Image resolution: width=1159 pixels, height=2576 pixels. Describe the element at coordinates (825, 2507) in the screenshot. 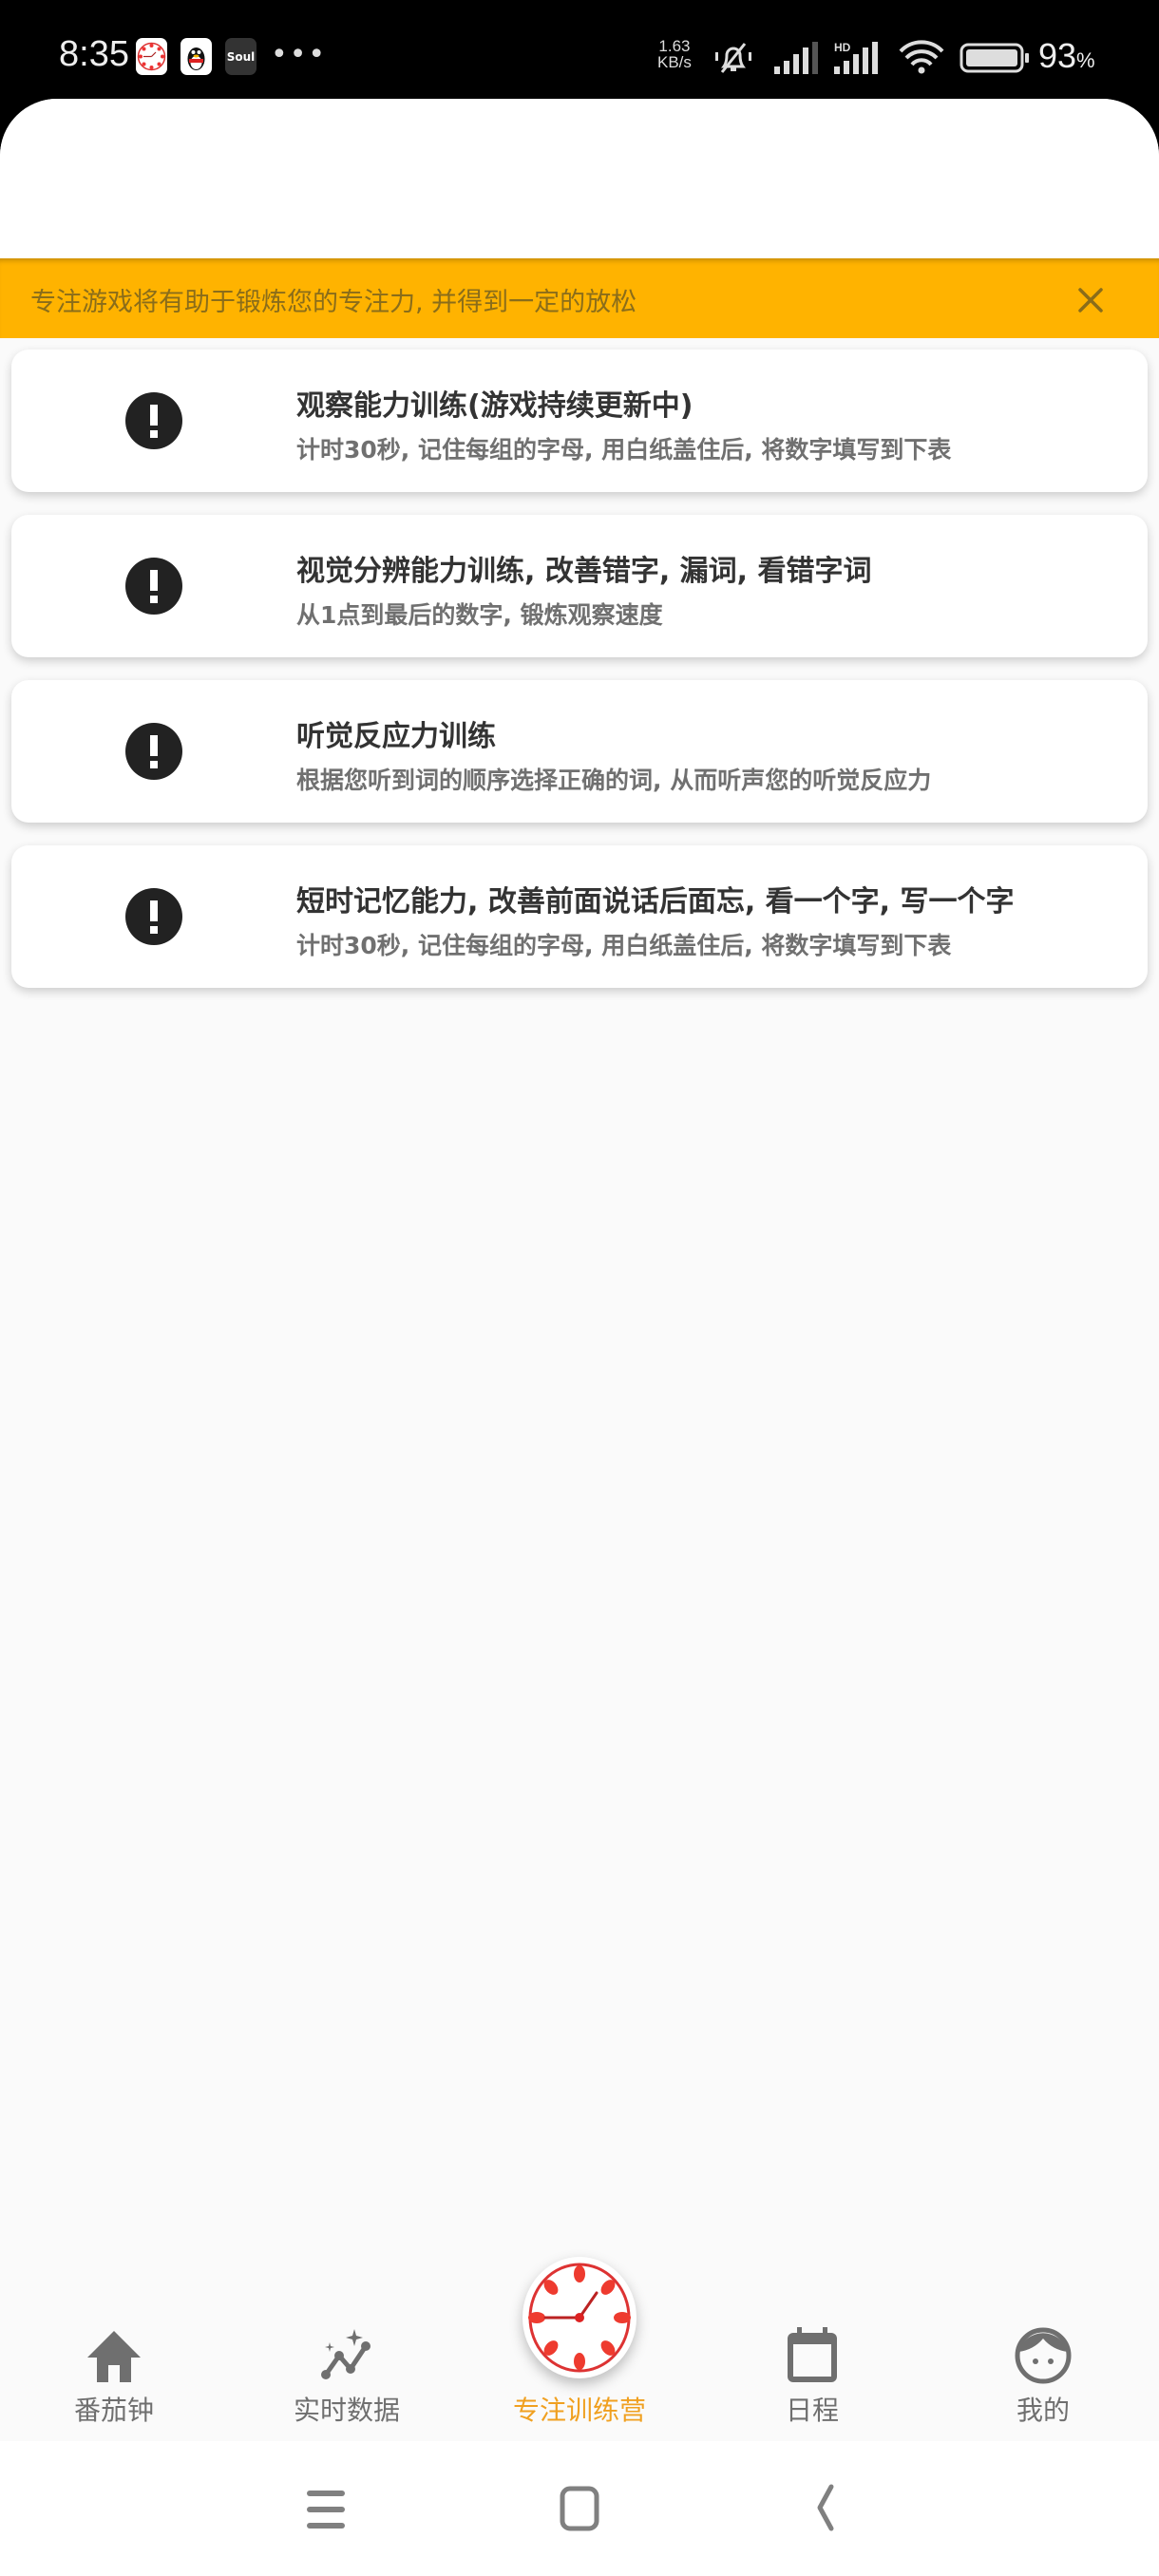

I see `back-icon` at that location.